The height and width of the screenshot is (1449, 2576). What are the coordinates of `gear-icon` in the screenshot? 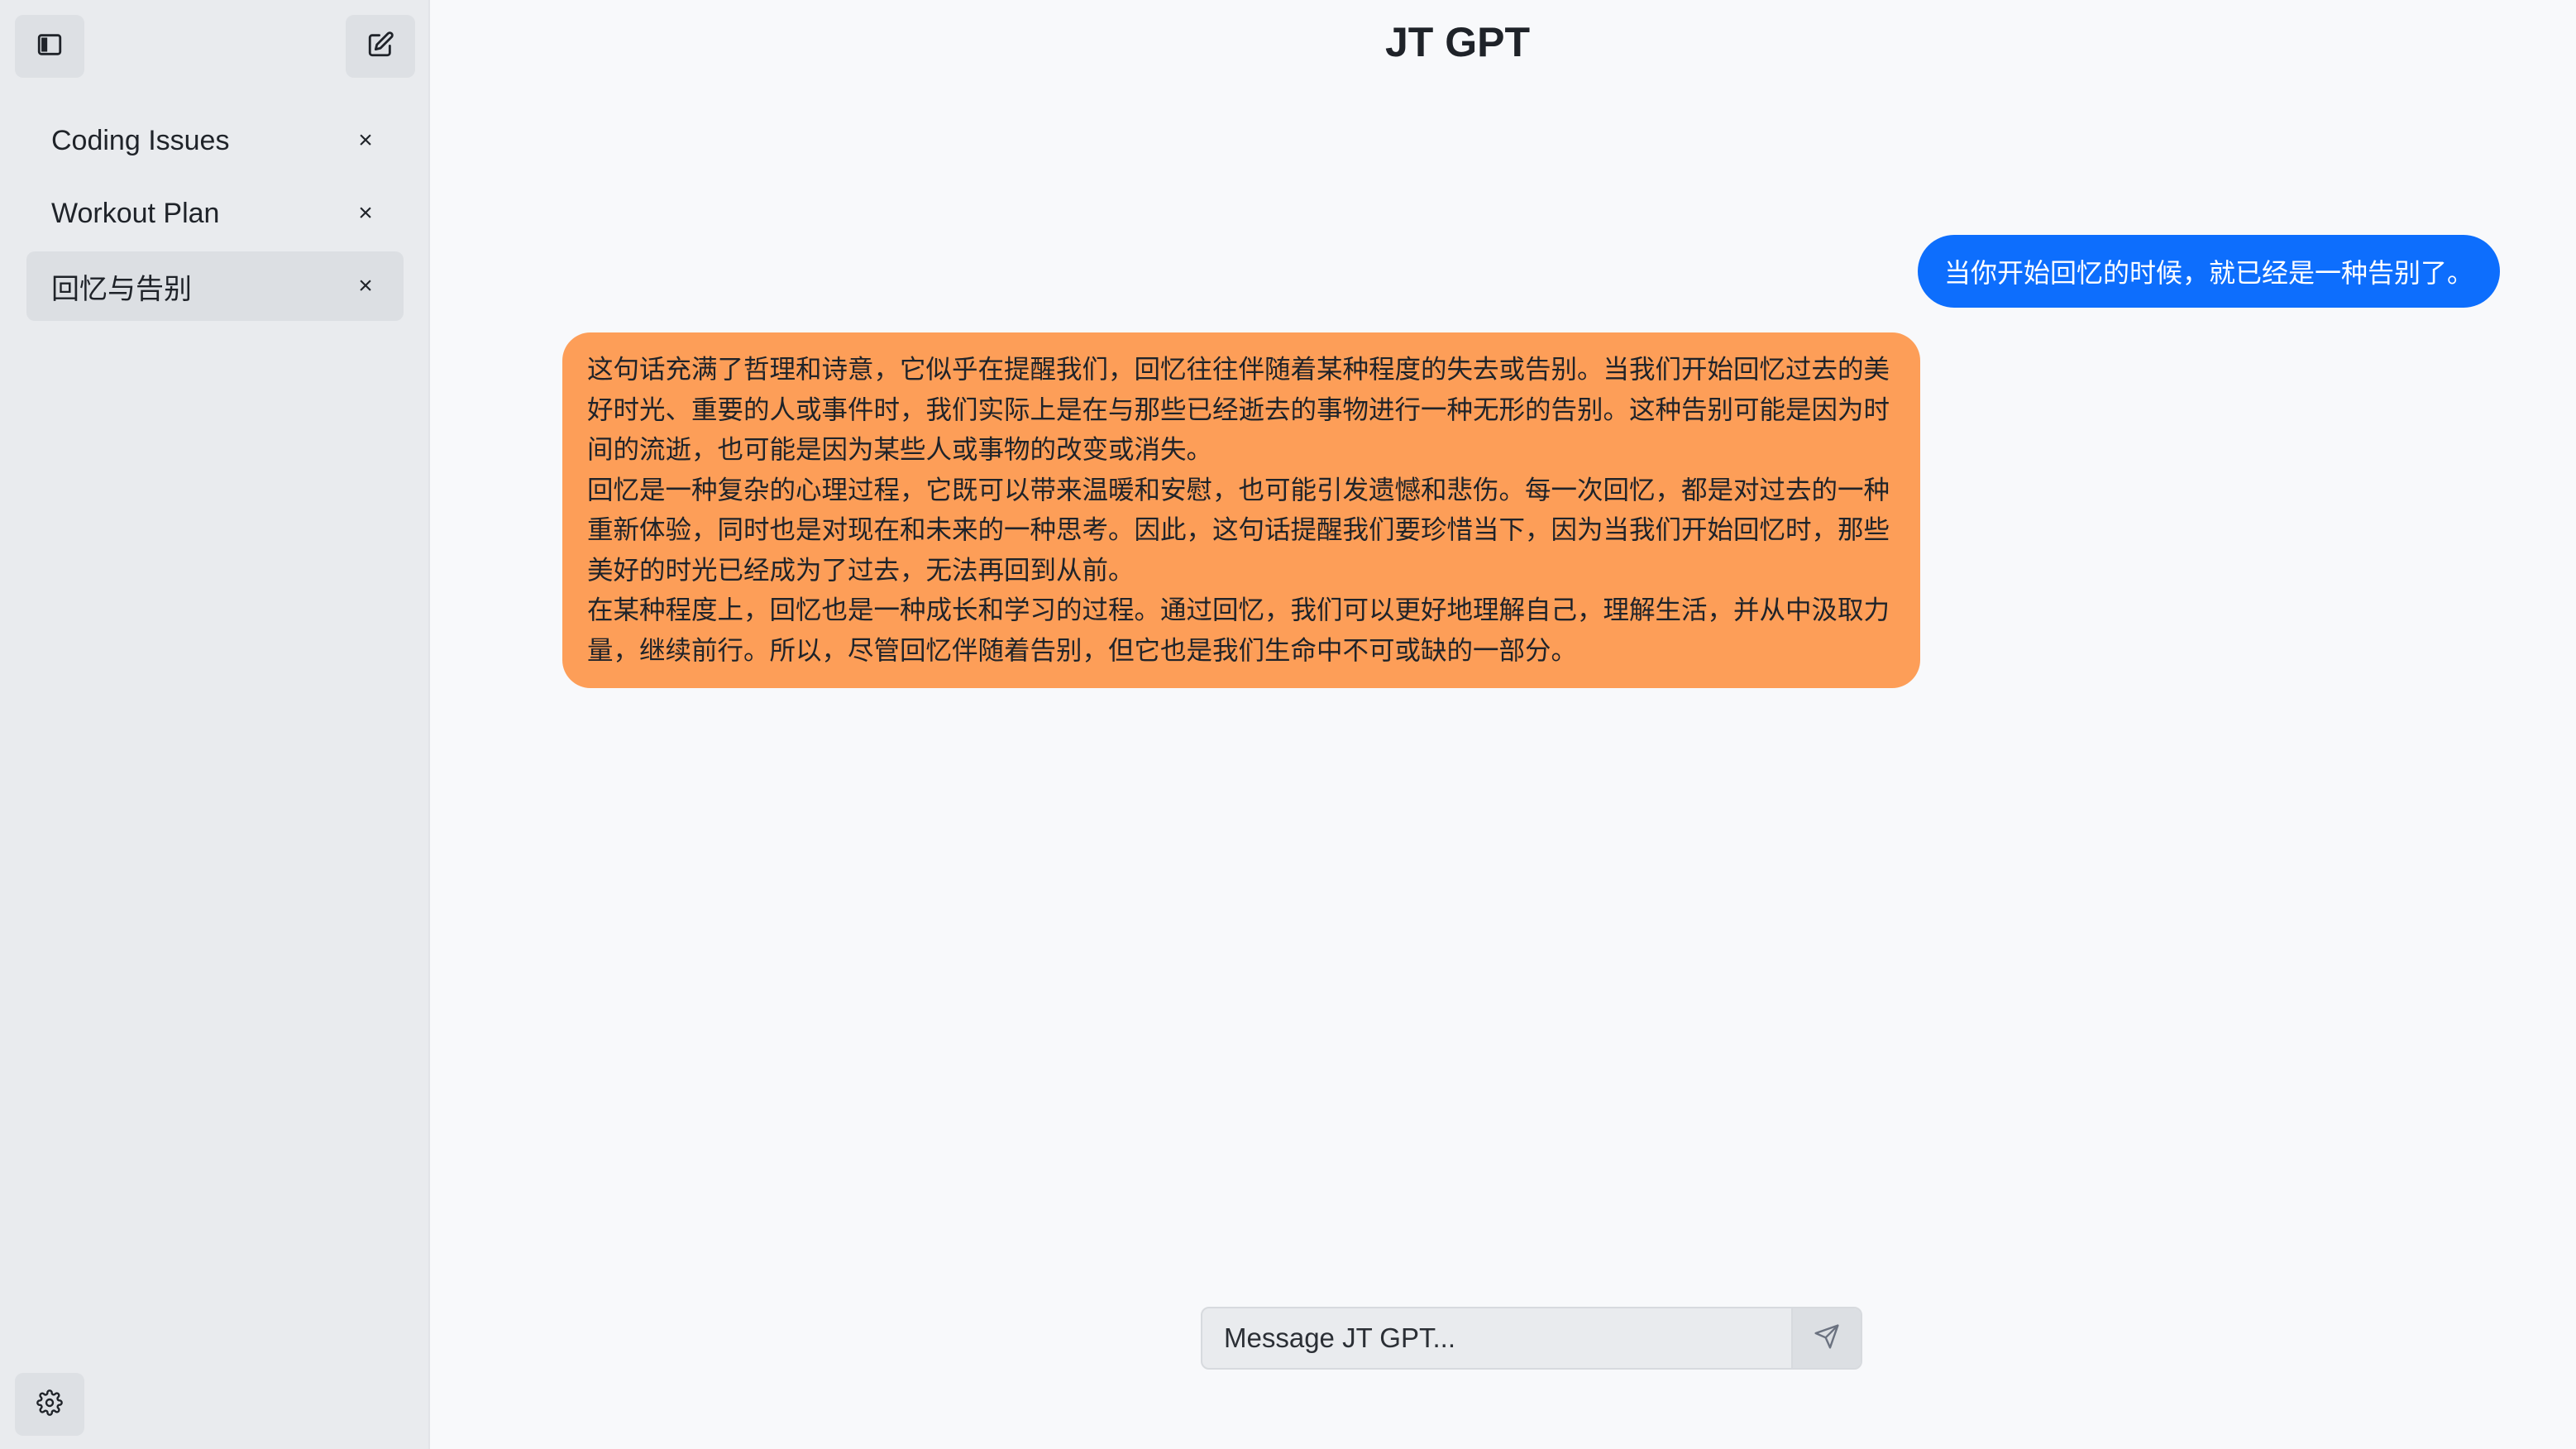 It's located at (49, 1404).